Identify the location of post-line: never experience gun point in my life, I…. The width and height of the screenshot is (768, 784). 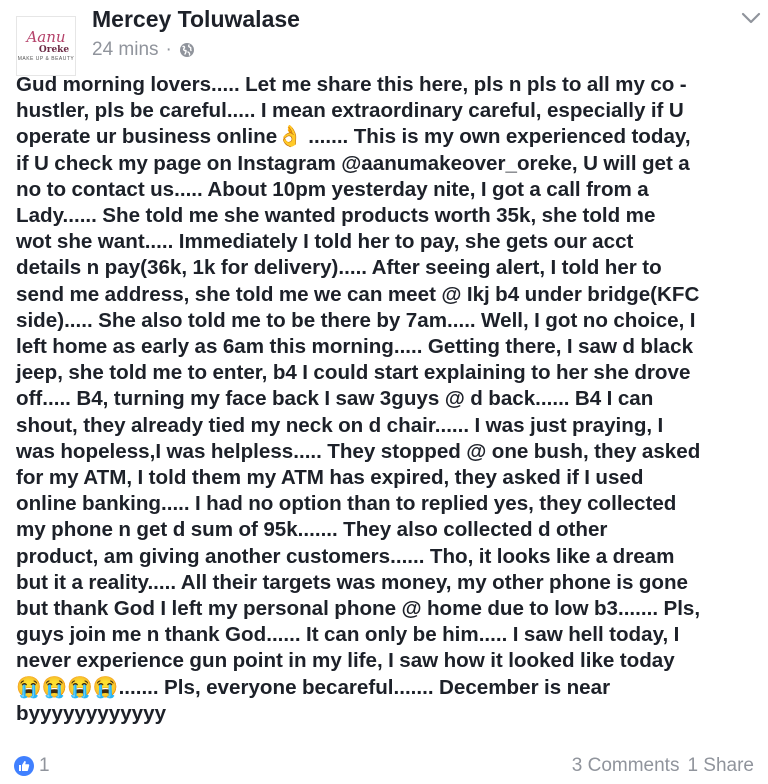
(345, 661).